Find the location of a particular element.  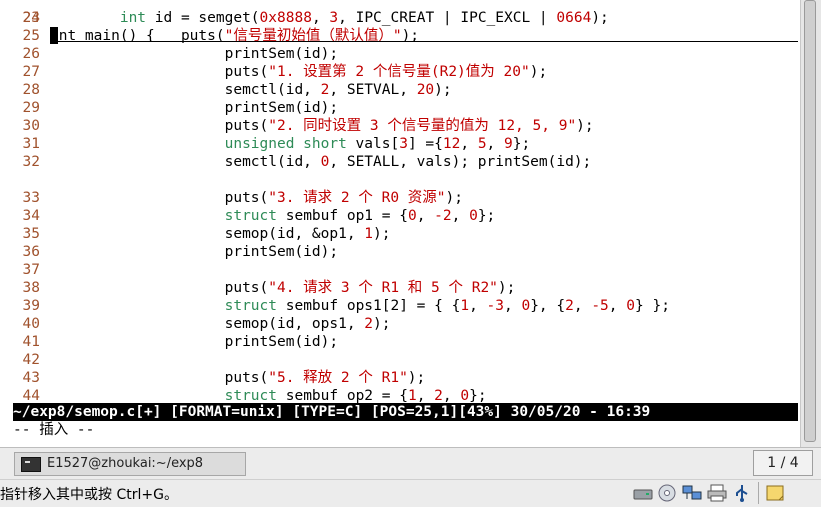

printer-icon is located at coordinates (717, 493).